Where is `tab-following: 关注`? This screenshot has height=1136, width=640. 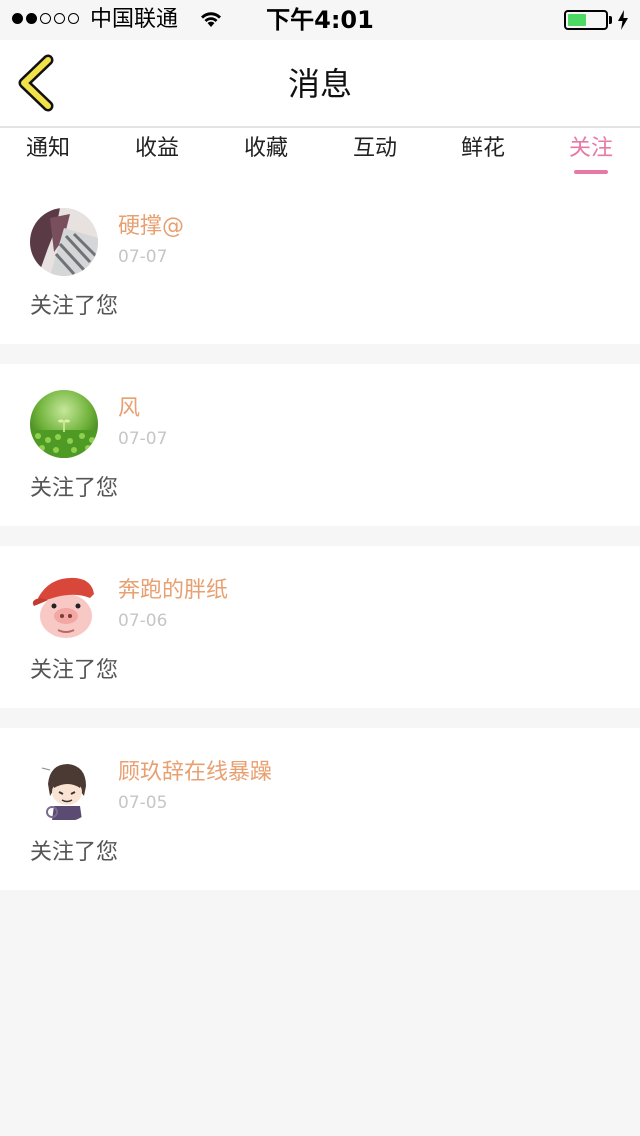 tab-following: 关注 is located at coordinates (588, 154).